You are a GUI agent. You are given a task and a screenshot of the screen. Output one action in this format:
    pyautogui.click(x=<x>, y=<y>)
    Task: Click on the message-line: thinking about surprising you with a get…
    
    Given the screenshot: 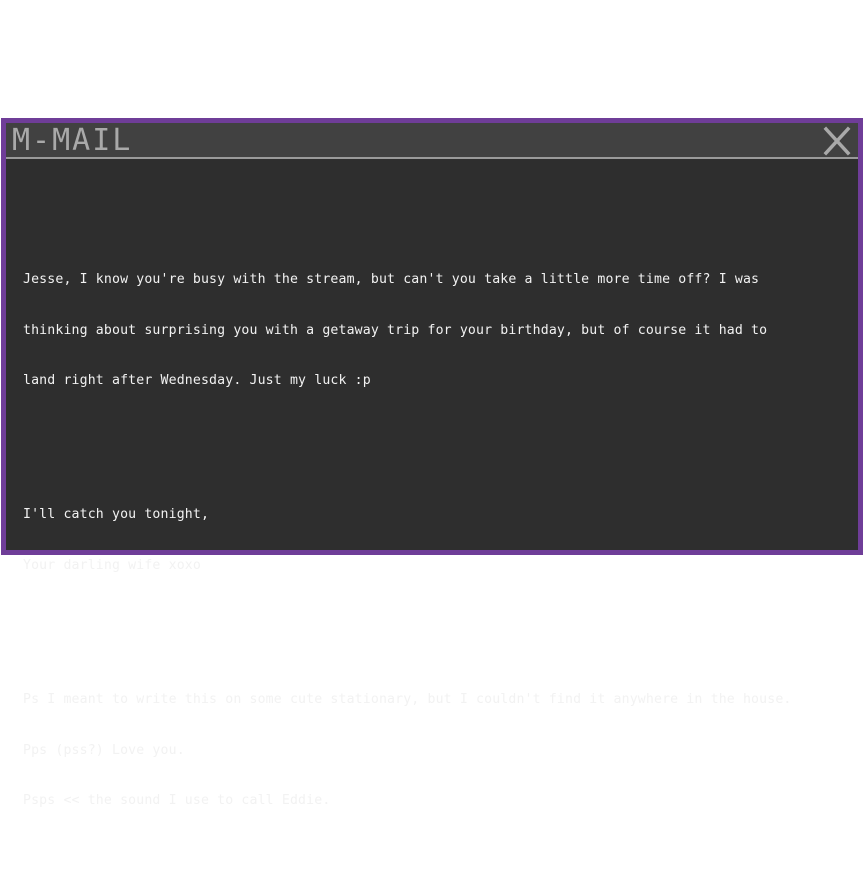 What is the action you would take?
    pyautogui.click(x=395, y=330)
    